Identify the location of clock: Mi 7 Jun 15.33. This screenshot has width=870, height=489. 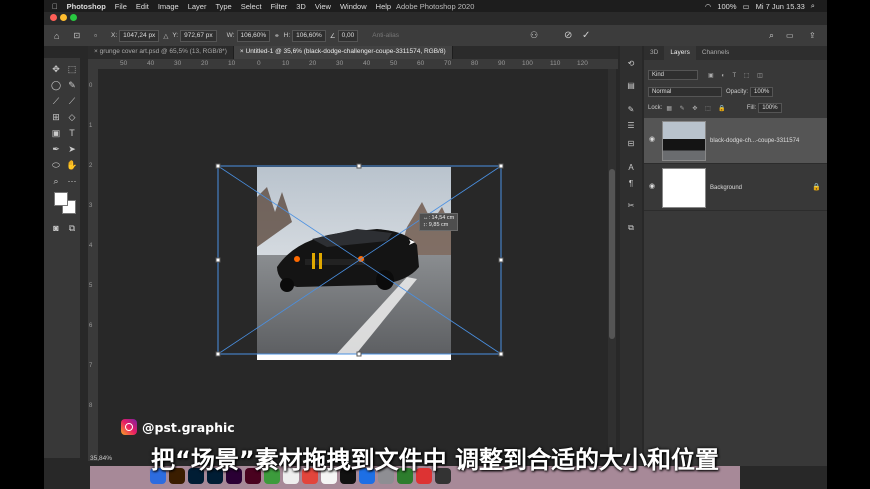
(780, 6).